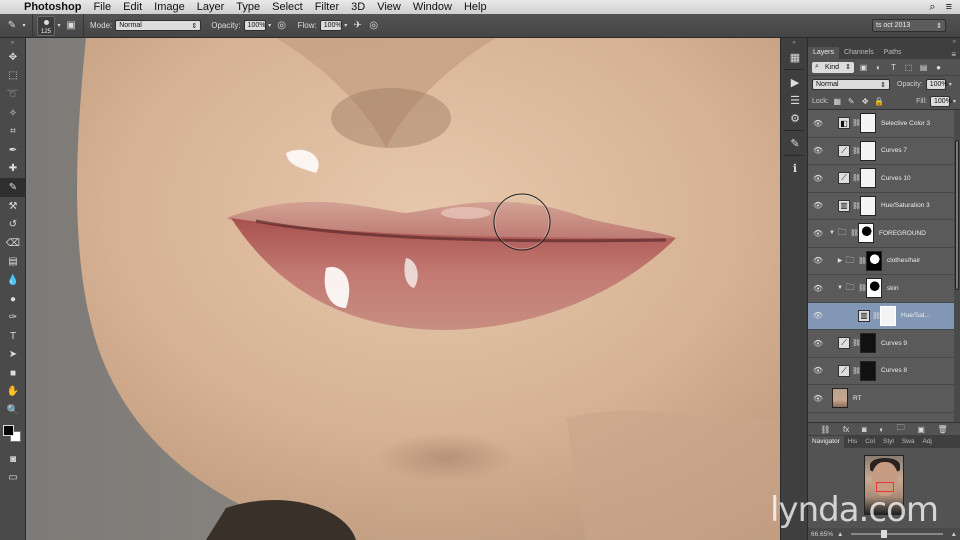 The height and width of the screenshot is (540, 960). What do you see at coordinates (943, 429) in the screenshot?
I see `trash-icon: 🗑` at bounding box center [943, 429].